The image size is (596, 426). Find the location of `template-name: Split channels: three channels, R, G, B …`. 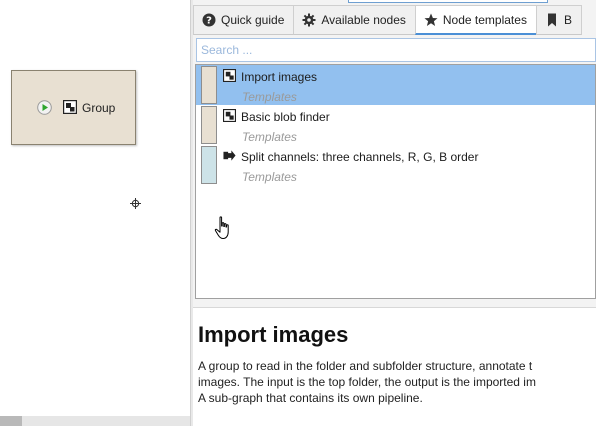

template-name: Split channels: three channels, R, G, B … is located at coordinates (360, 157).